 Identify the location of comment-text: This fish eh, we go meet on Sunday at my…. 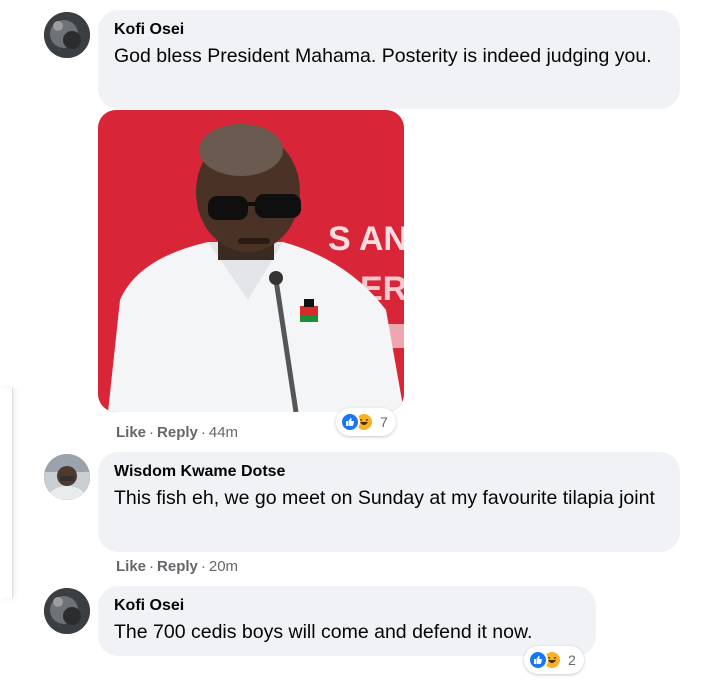
(384, 498).